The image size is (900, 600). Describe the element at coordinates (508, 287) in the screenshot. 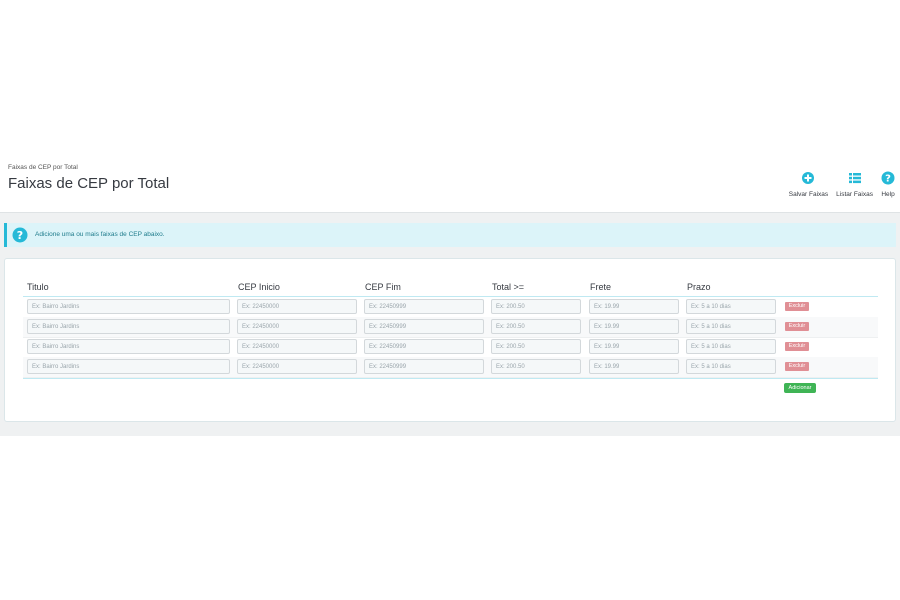

I see `column-header-total: Total >=` at that location.